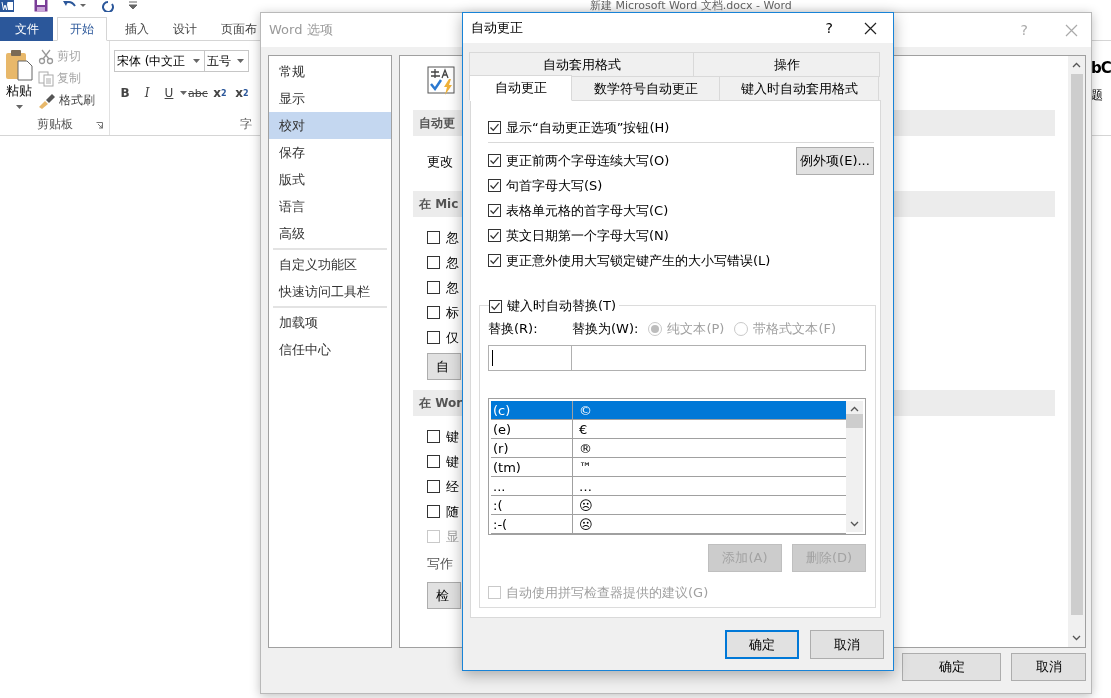 The width and height of the screenshot is (1111, 698). What do you see at coordinates (532, 410) in the screenshot?
I see `list-cell: (c)` at bounding box center [532, 410].